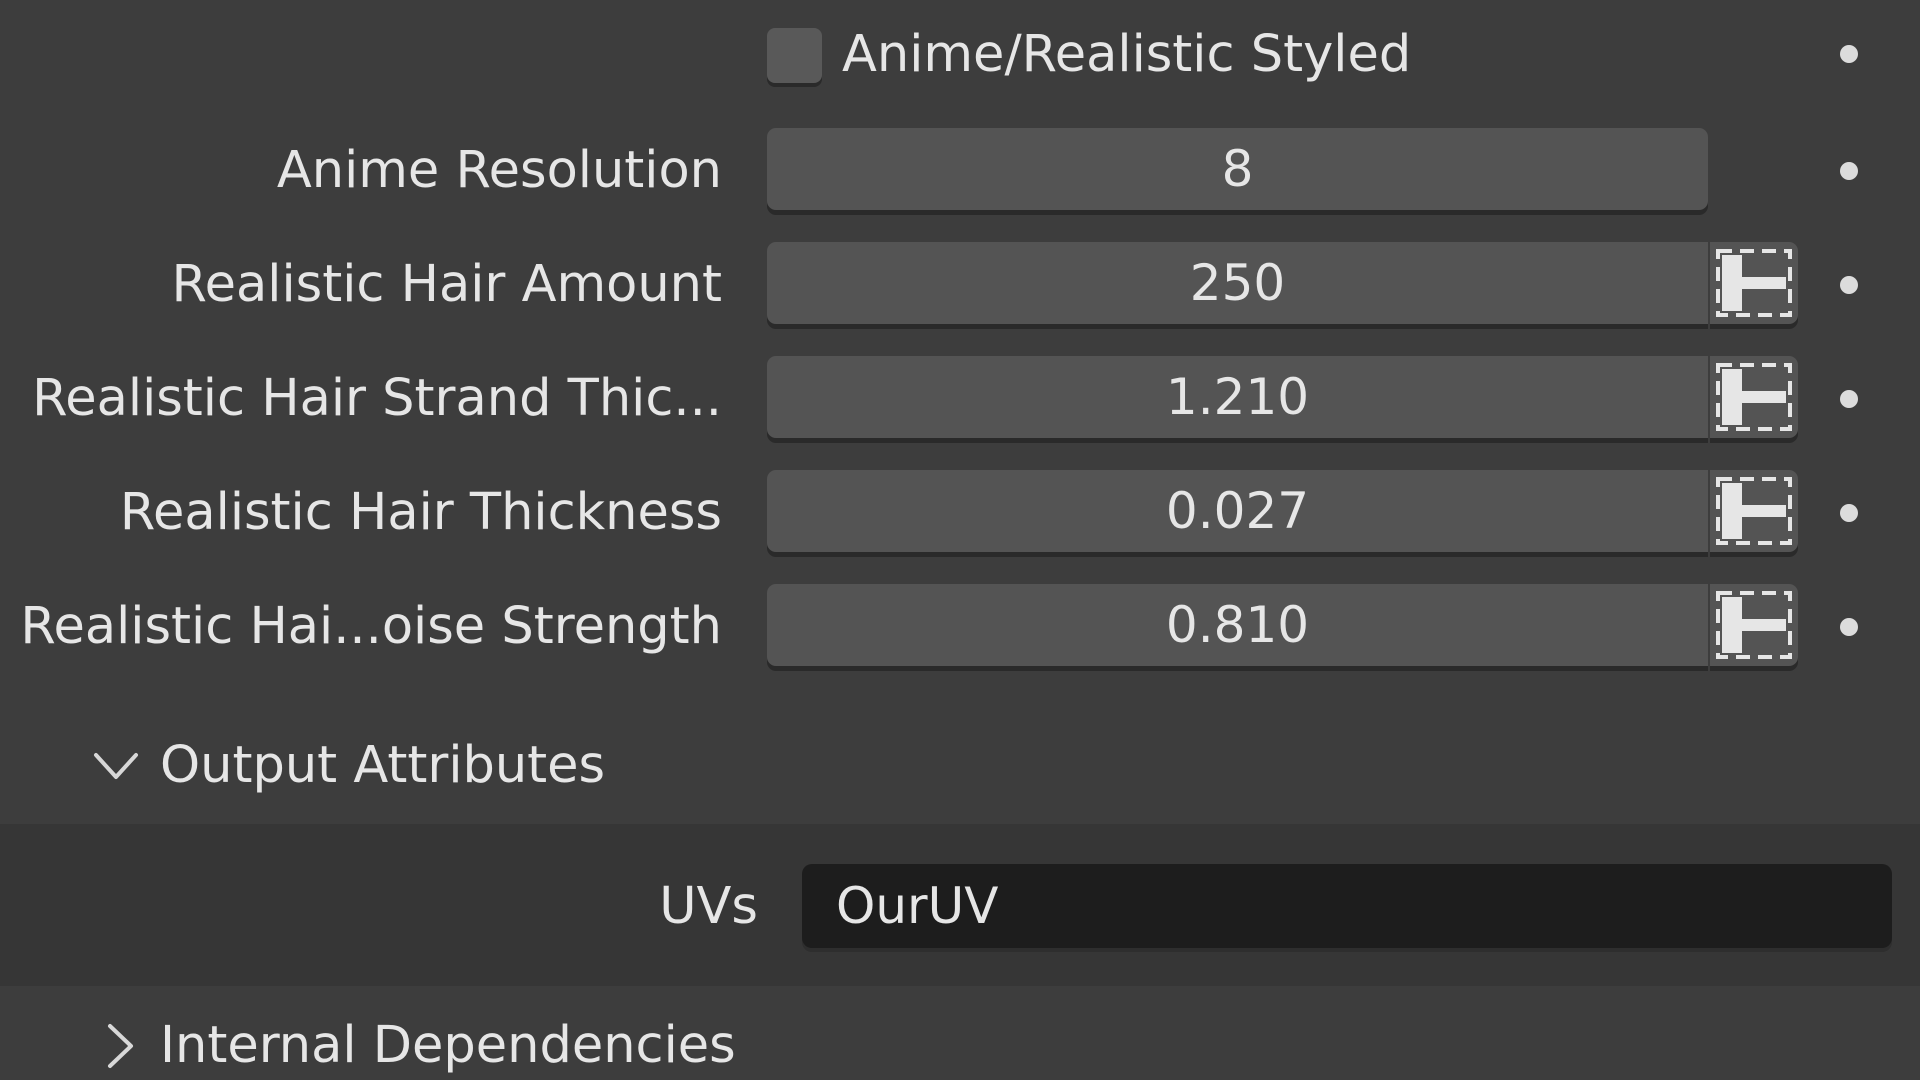 The width and height of the screenshot is (1920, 1080). I want to click on property-row-realistic-hair-strand-thickness: Realistic Hair Strand Thic... 1.210, so click(960, 399).